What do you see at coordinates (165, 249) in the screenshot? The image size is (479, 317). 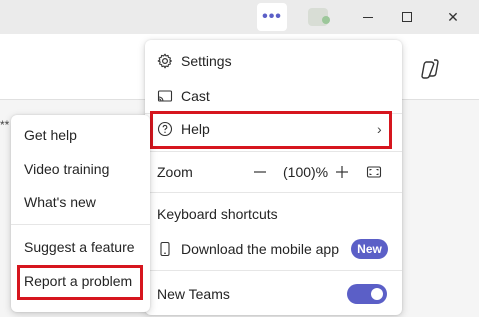 I see `phone-icon` at bounding box center [165, 249].